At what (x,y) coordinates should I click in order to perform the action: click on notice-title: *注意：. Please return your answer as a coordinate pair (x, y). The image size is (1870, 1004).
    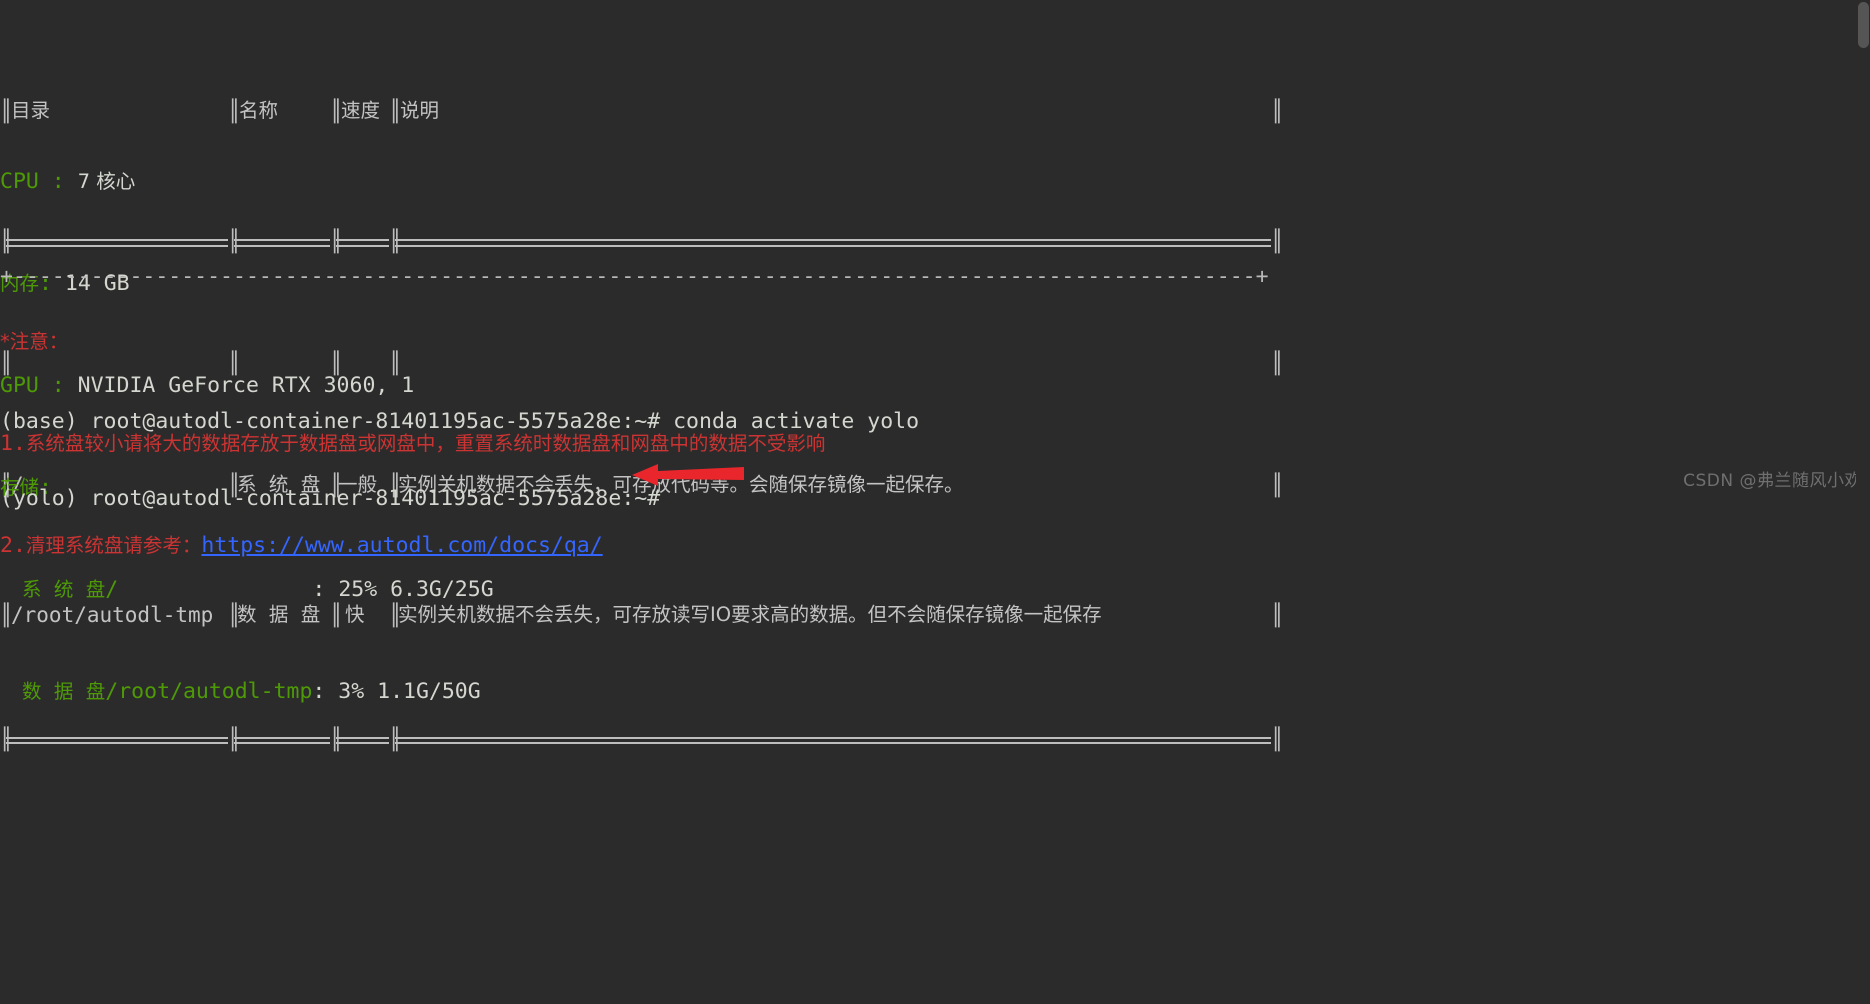
    Looking at the image, I should click on (34, 341).